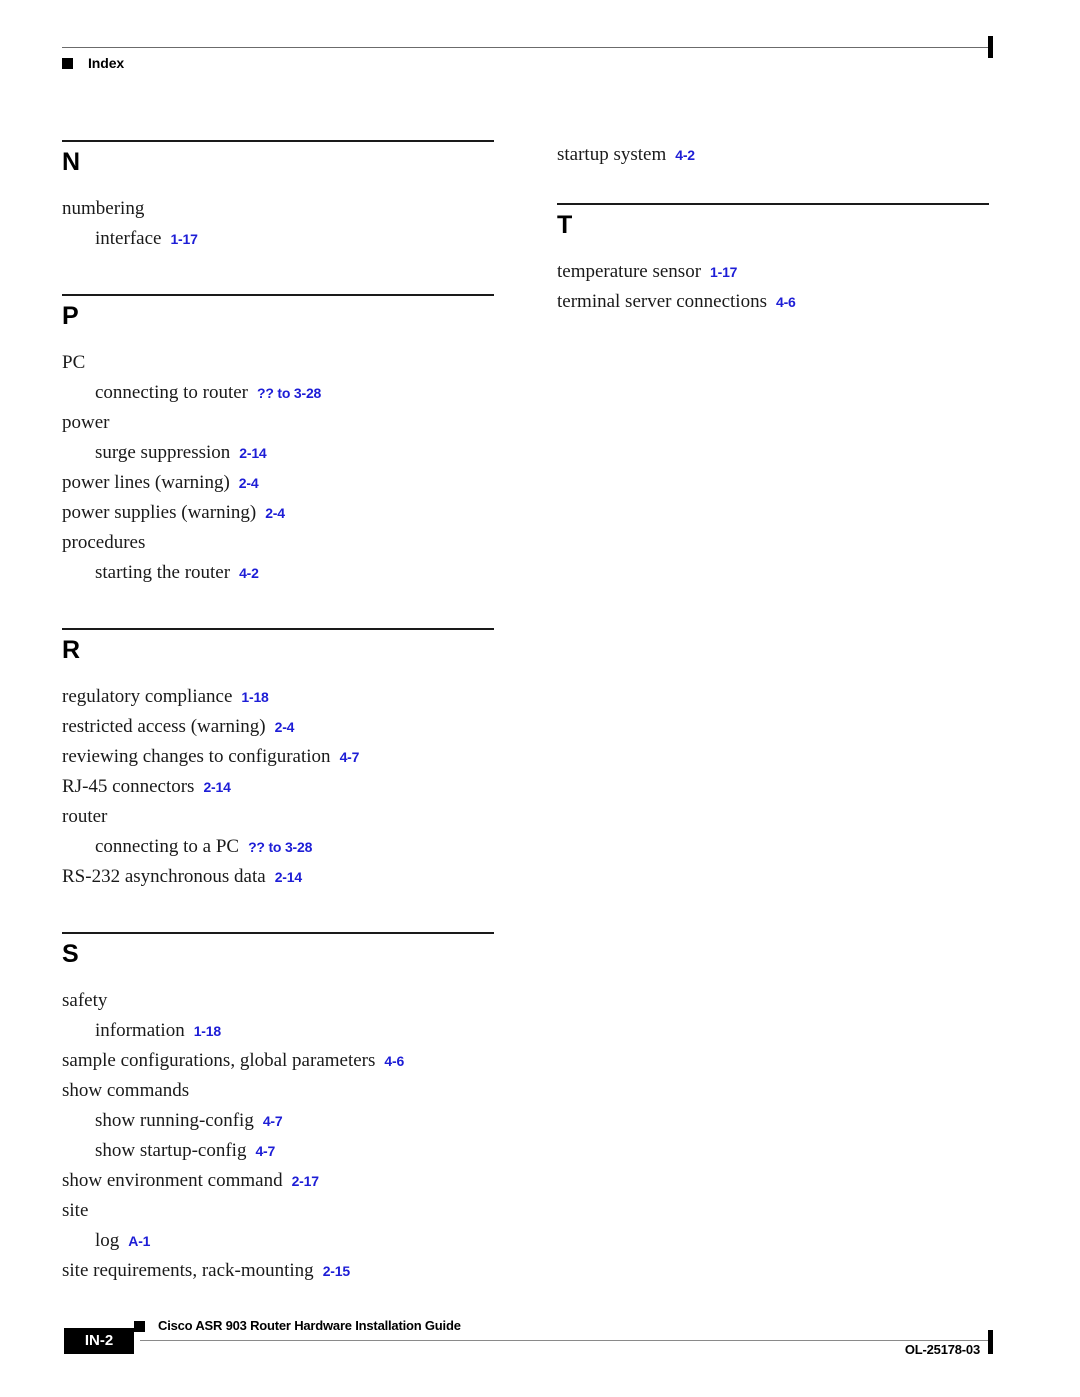  What do you see at coordinates (171, 1150) in the screenshot?
I see `entry-term: show startup-config` at bounding box center [171, 1150].